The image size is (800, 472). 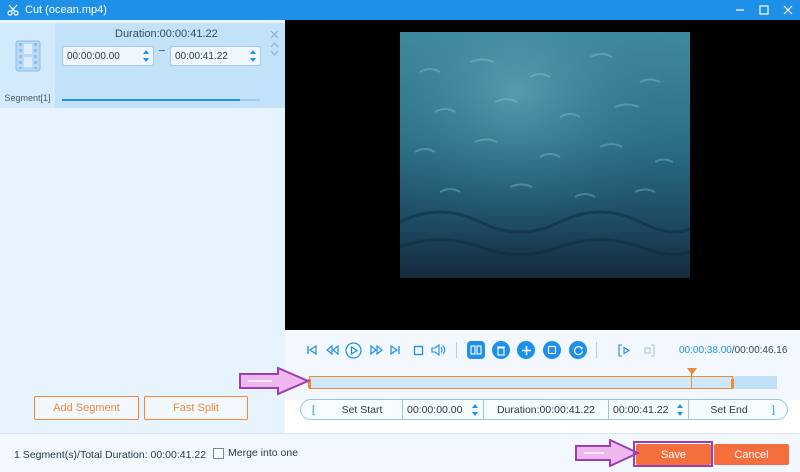 I want to click on timeline-selection, so click(x=521, y=382).